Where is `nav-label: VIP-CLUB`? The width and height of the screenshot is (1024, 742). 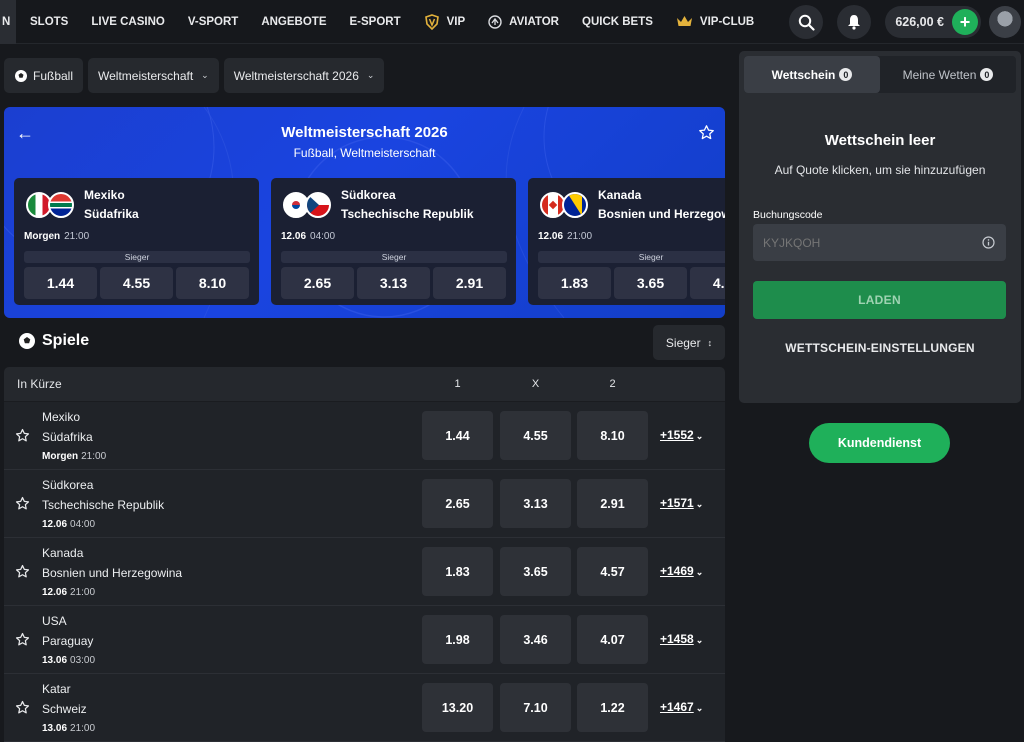
nav-label: VIP-CLUB is located at coordinates (727, 21).